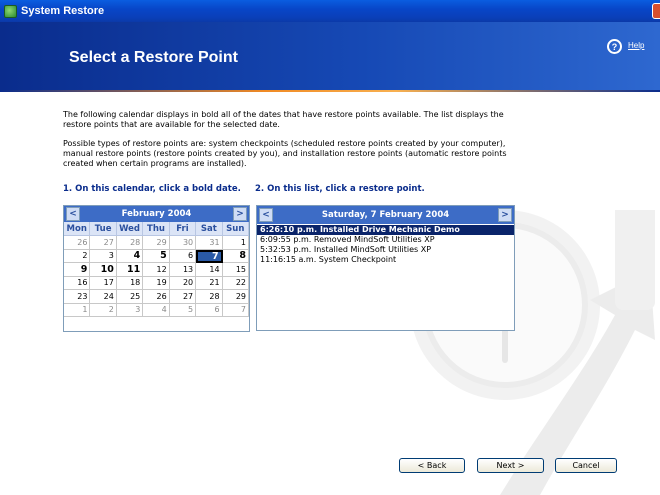 Image resolution: width=660 pixels, height=495 pixels. Describe the element at coordinates (77, 283) in the screenshot. I see `calendar-day: 16` at that location.